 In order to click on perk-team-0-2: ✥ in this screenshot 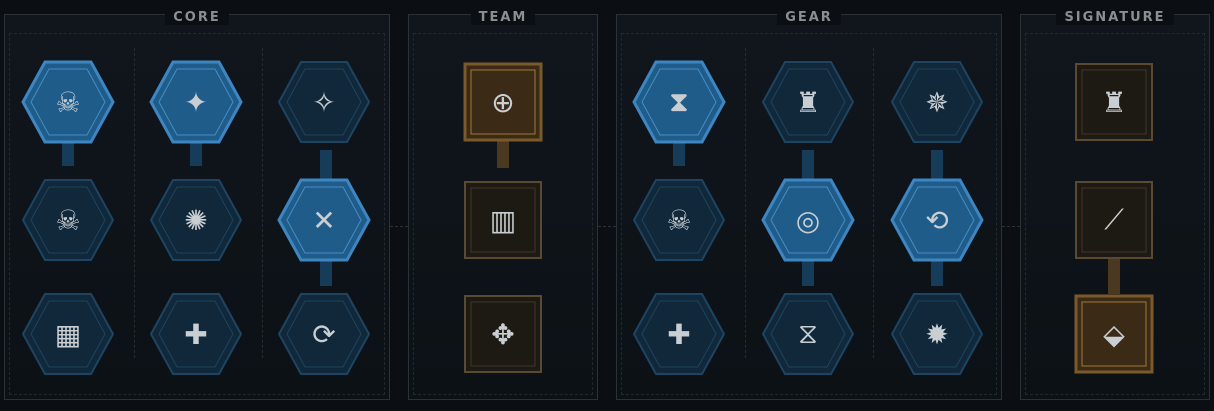, I will do `click(503, 334)`.